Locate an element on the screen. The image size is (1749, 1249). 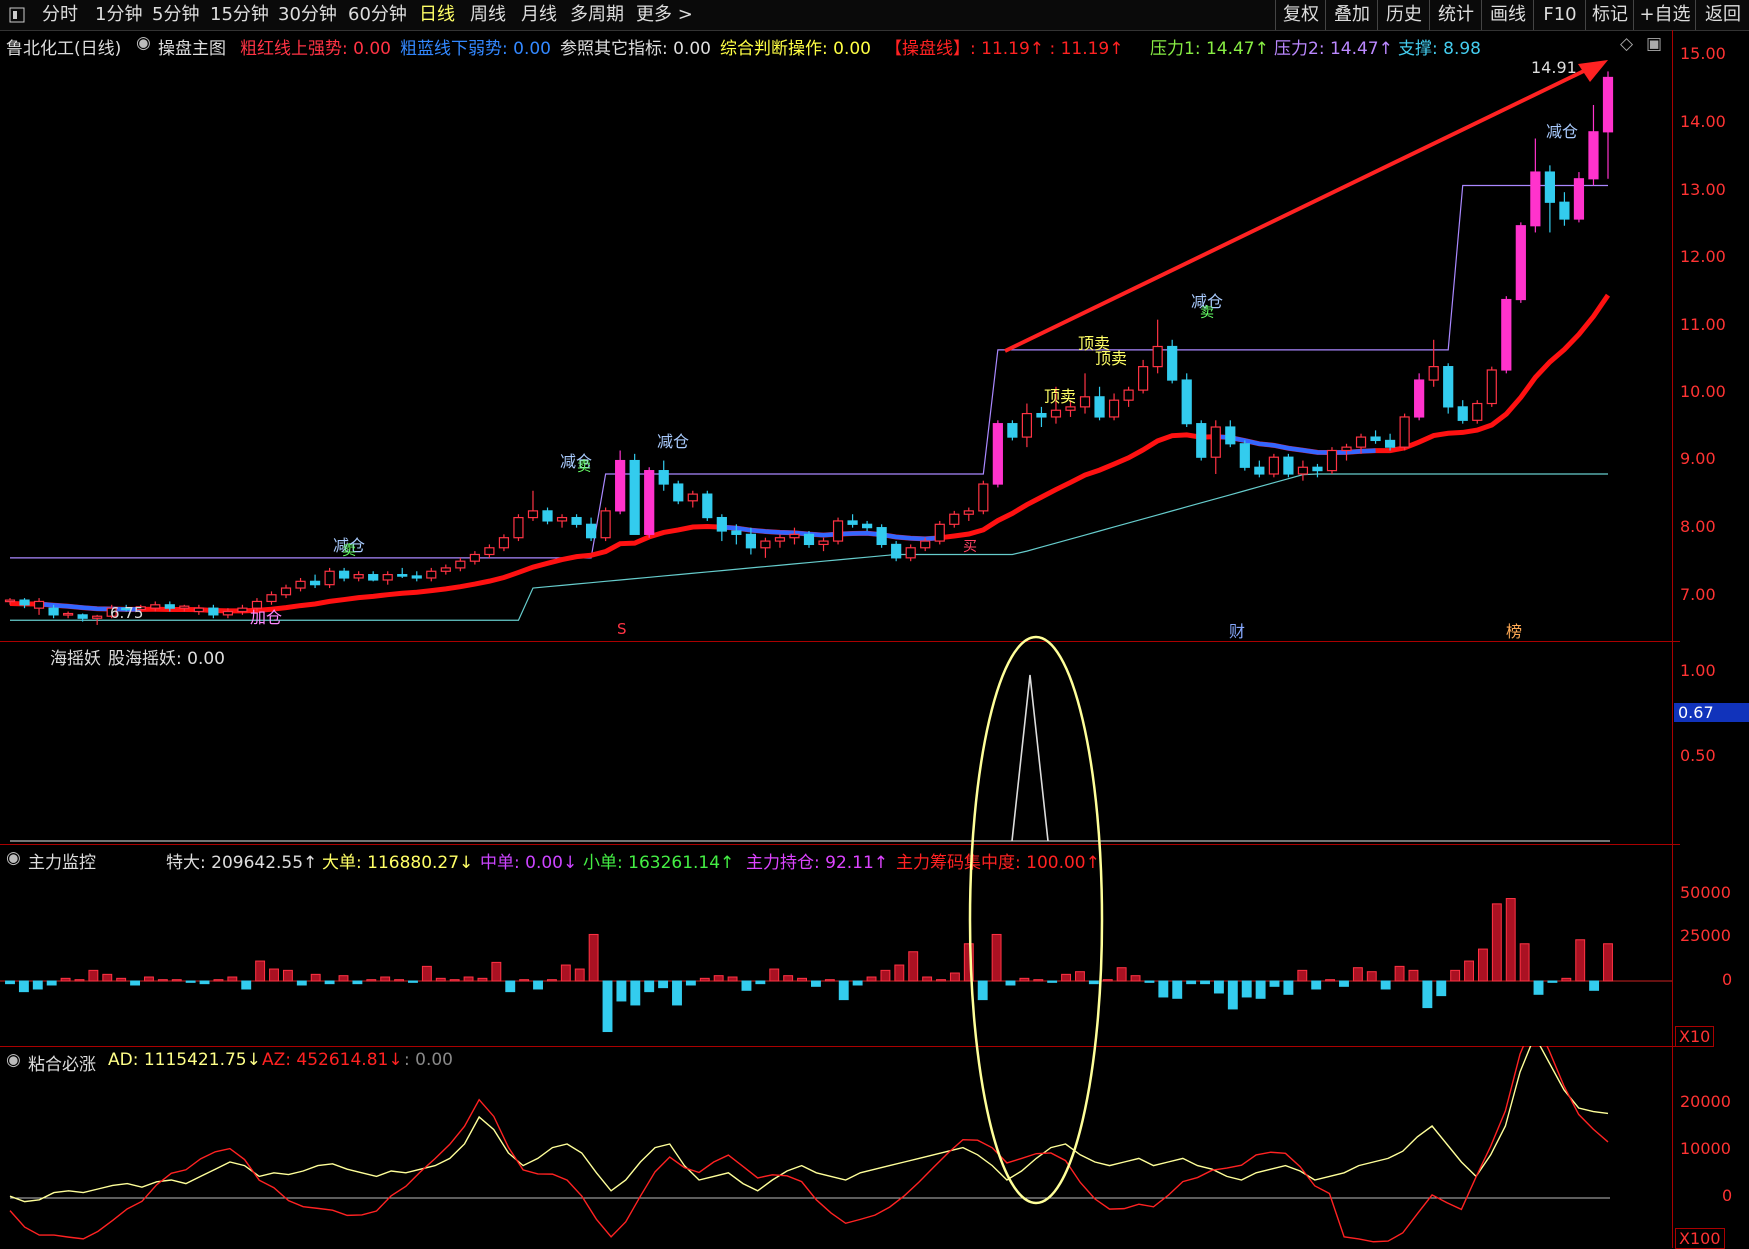
signal-add: 加仓 is located at coordinates (266, 617).